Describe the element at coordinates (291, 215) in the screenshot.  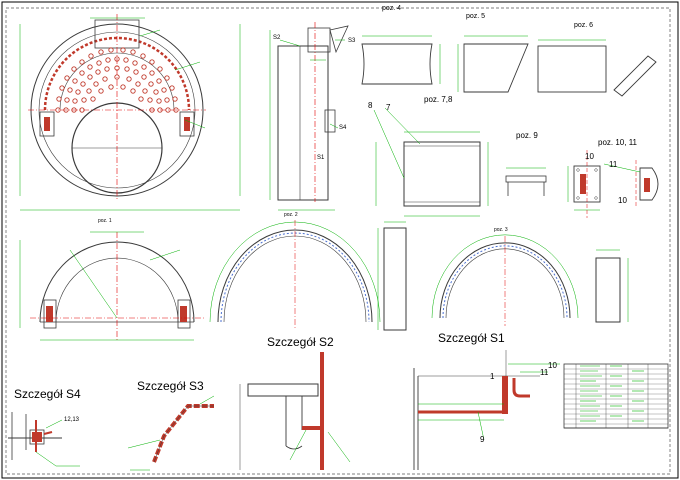
I see `label-poz2: poz. 2` at that location.